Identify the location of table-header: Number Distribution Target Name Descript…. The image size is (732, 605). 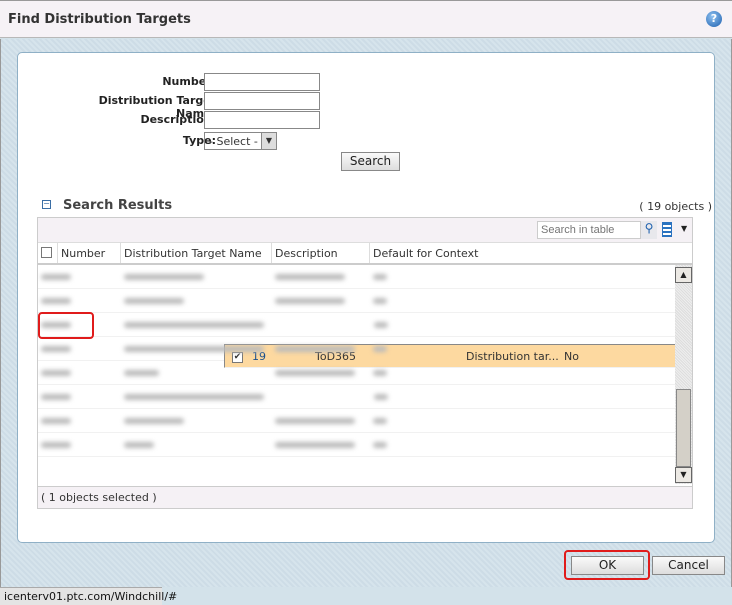
(365, 254).